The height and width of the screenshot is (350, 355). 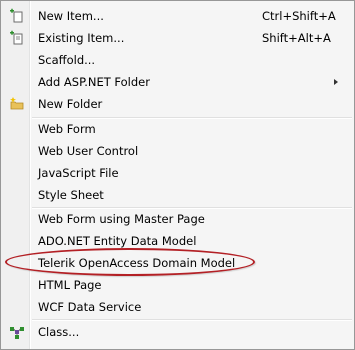 What do you see at coordinates (299, 16) in the screenshot?
I see `menu-item-shortcut: Ctrl+Shift+A` at bounding box center [299, 16].